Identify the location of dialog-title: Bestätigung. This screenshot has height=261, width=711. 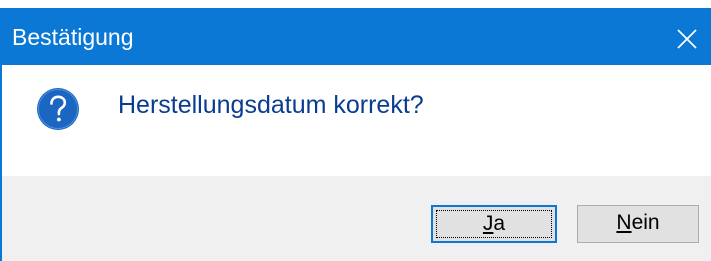
(73, 37).